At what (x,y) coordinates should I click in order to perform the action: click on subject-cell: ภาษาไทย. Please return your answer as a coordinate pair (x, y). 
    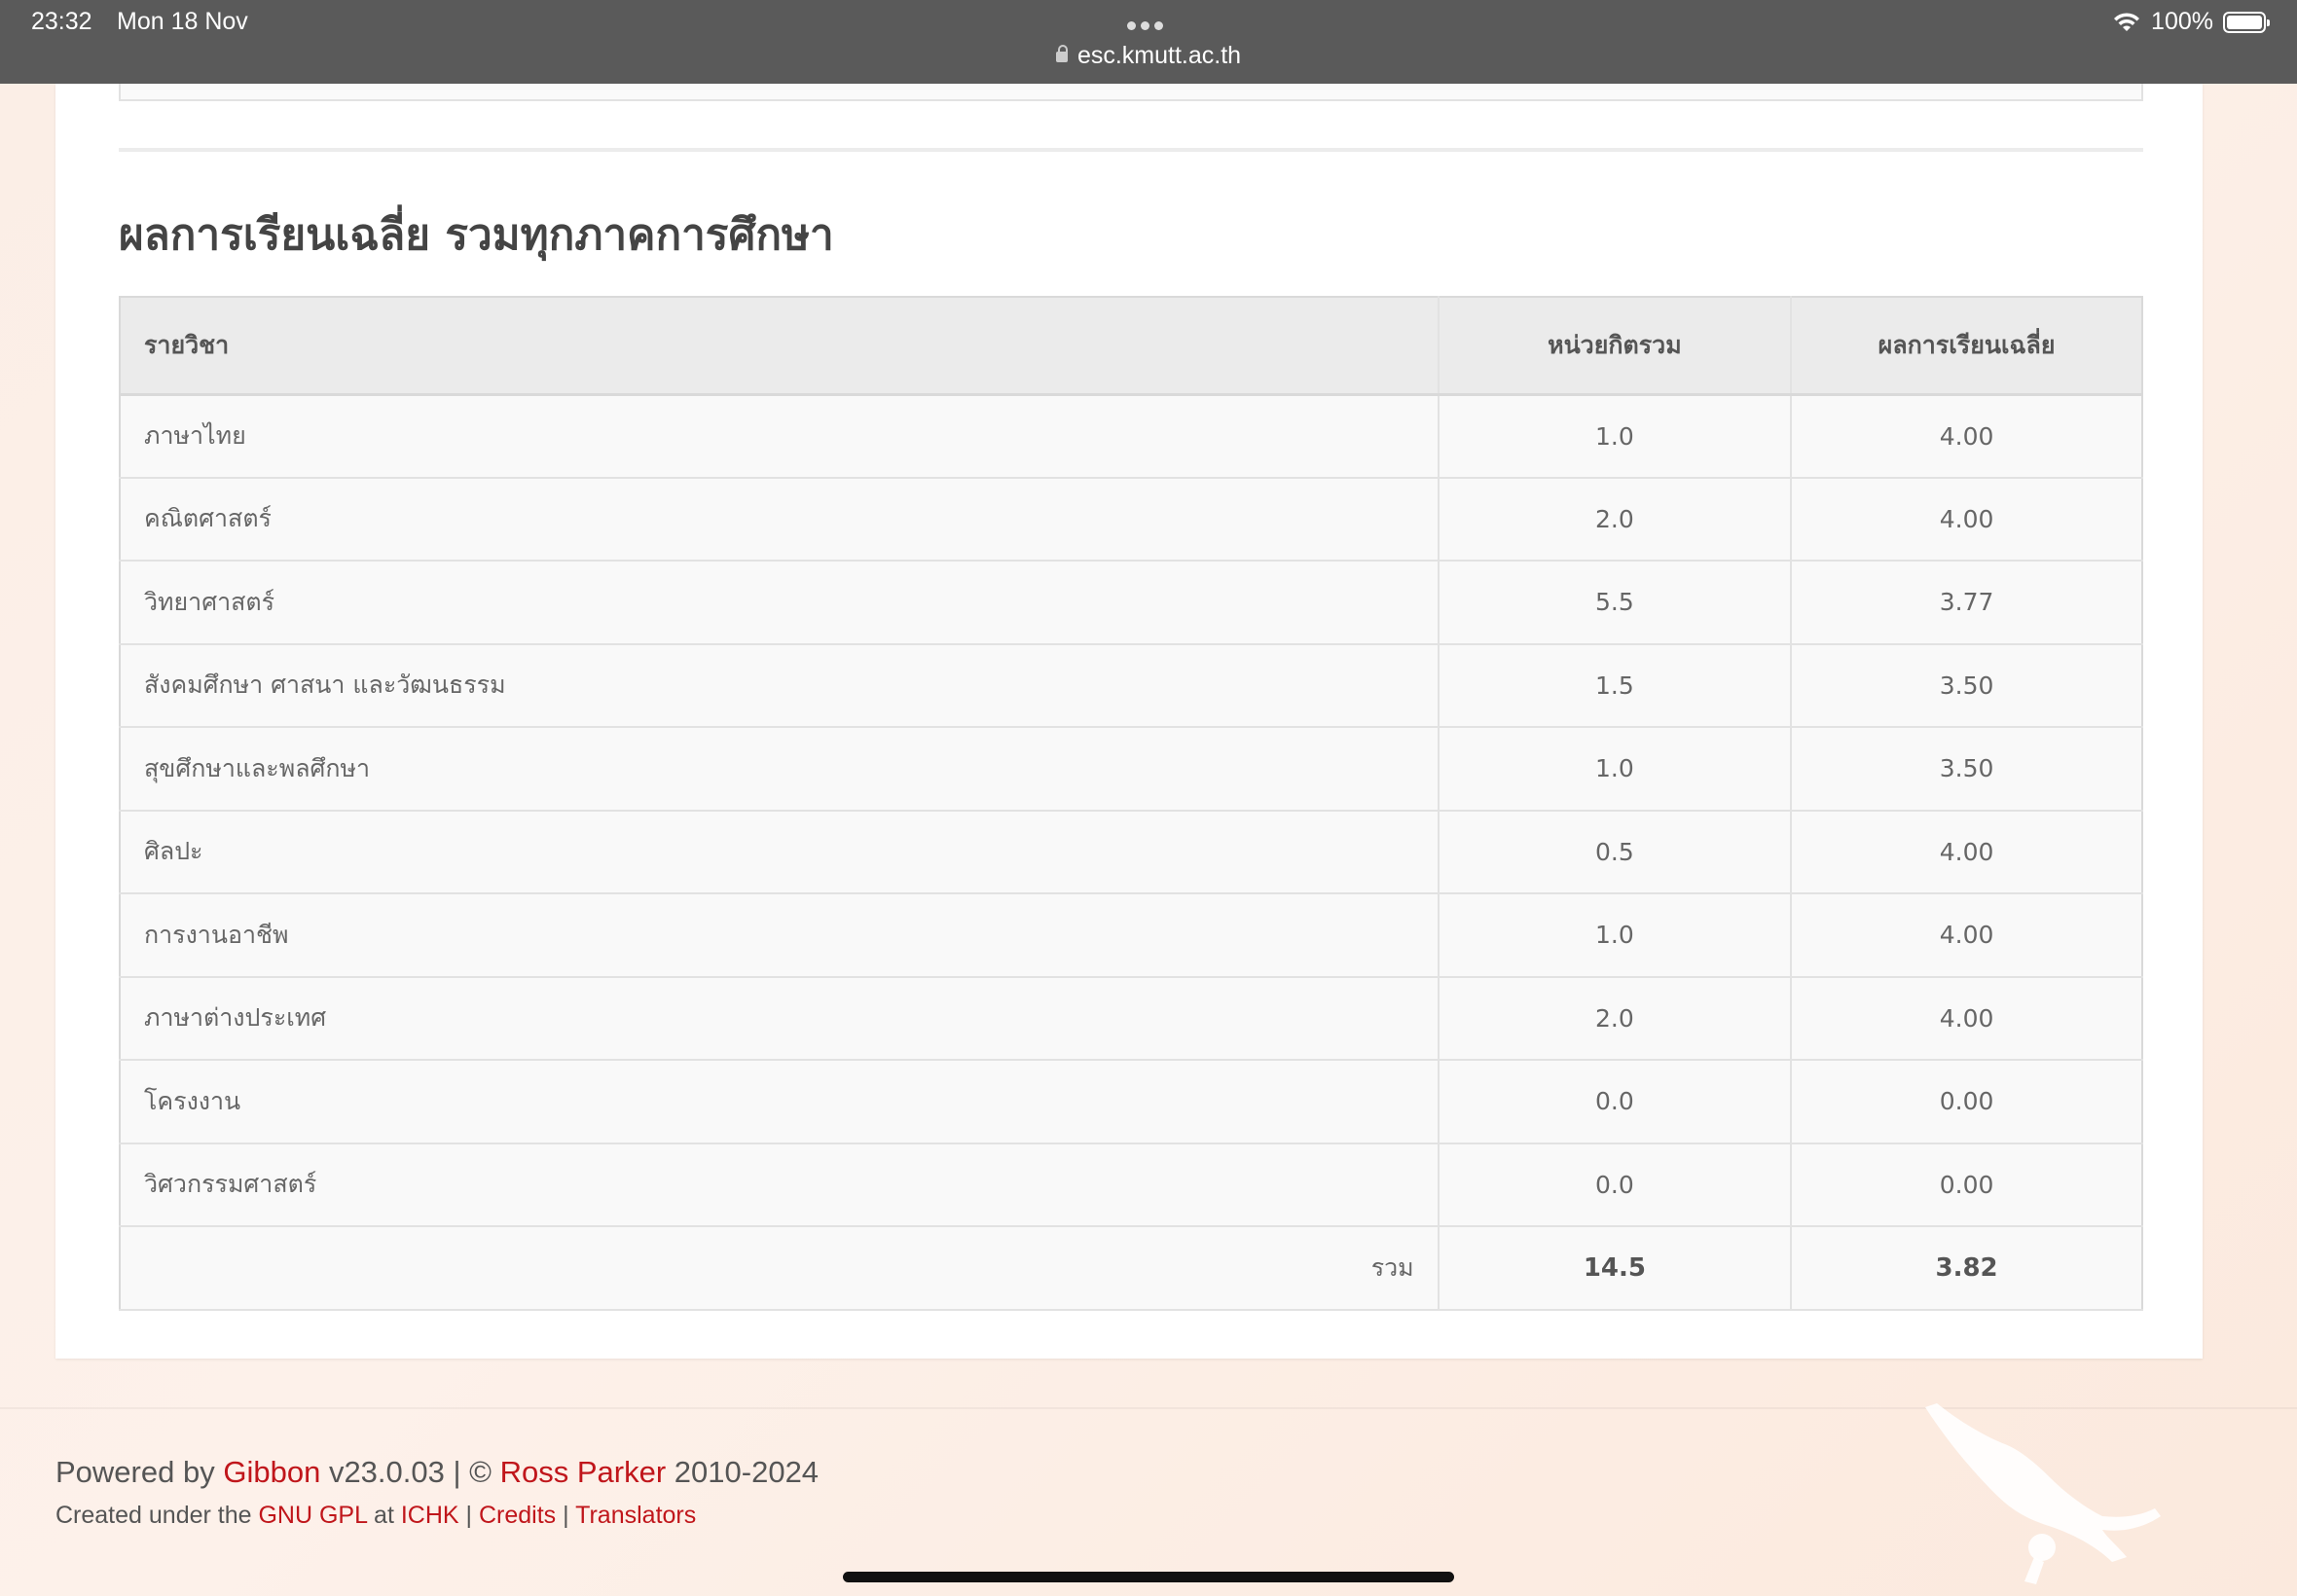
    Looking at the image, I should click on (780, 436).